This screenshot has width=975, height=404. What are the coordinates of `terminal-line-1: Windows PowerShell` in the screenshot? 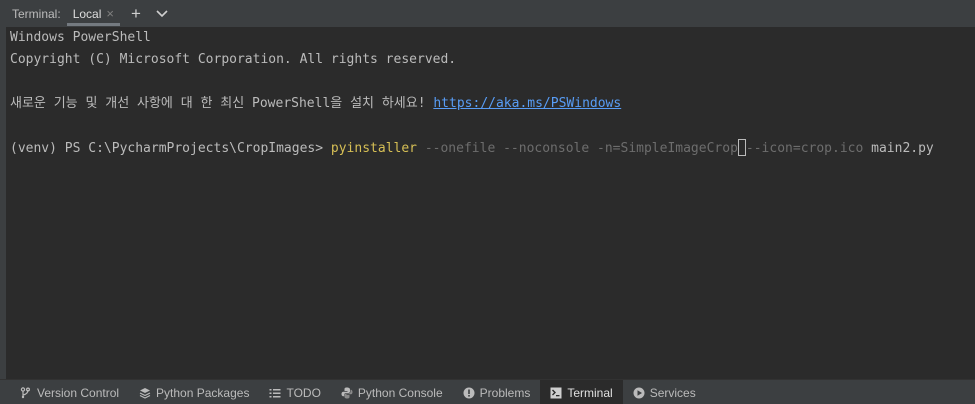 It's located at (80, 37).